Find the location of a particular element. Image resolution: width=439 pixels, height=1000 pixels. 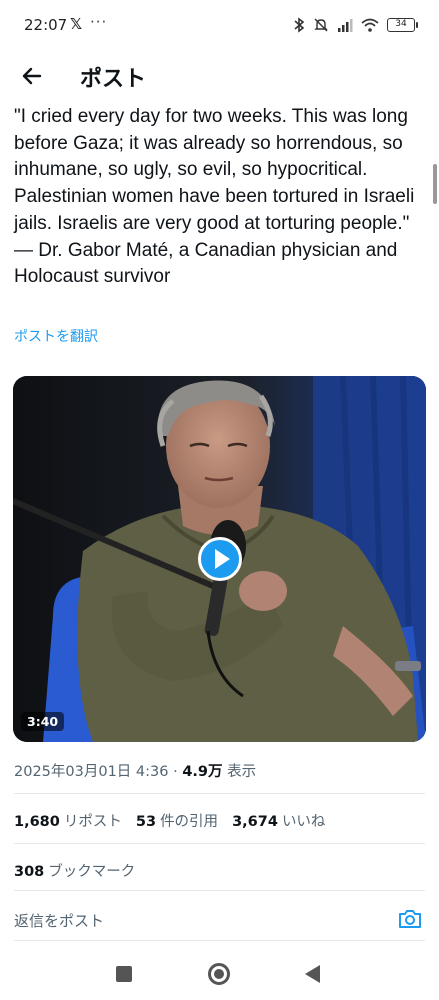

likes-count: 3,674 is located at coordinates (255, 822).